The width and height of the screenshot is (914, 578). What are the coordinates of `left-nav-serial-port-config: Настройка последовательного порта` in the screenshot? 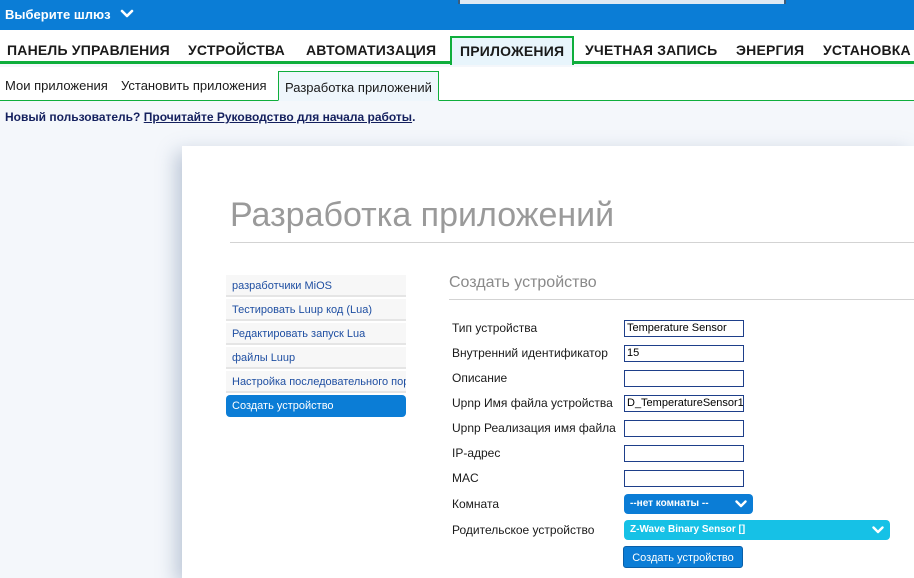 It's located at (316, 382).